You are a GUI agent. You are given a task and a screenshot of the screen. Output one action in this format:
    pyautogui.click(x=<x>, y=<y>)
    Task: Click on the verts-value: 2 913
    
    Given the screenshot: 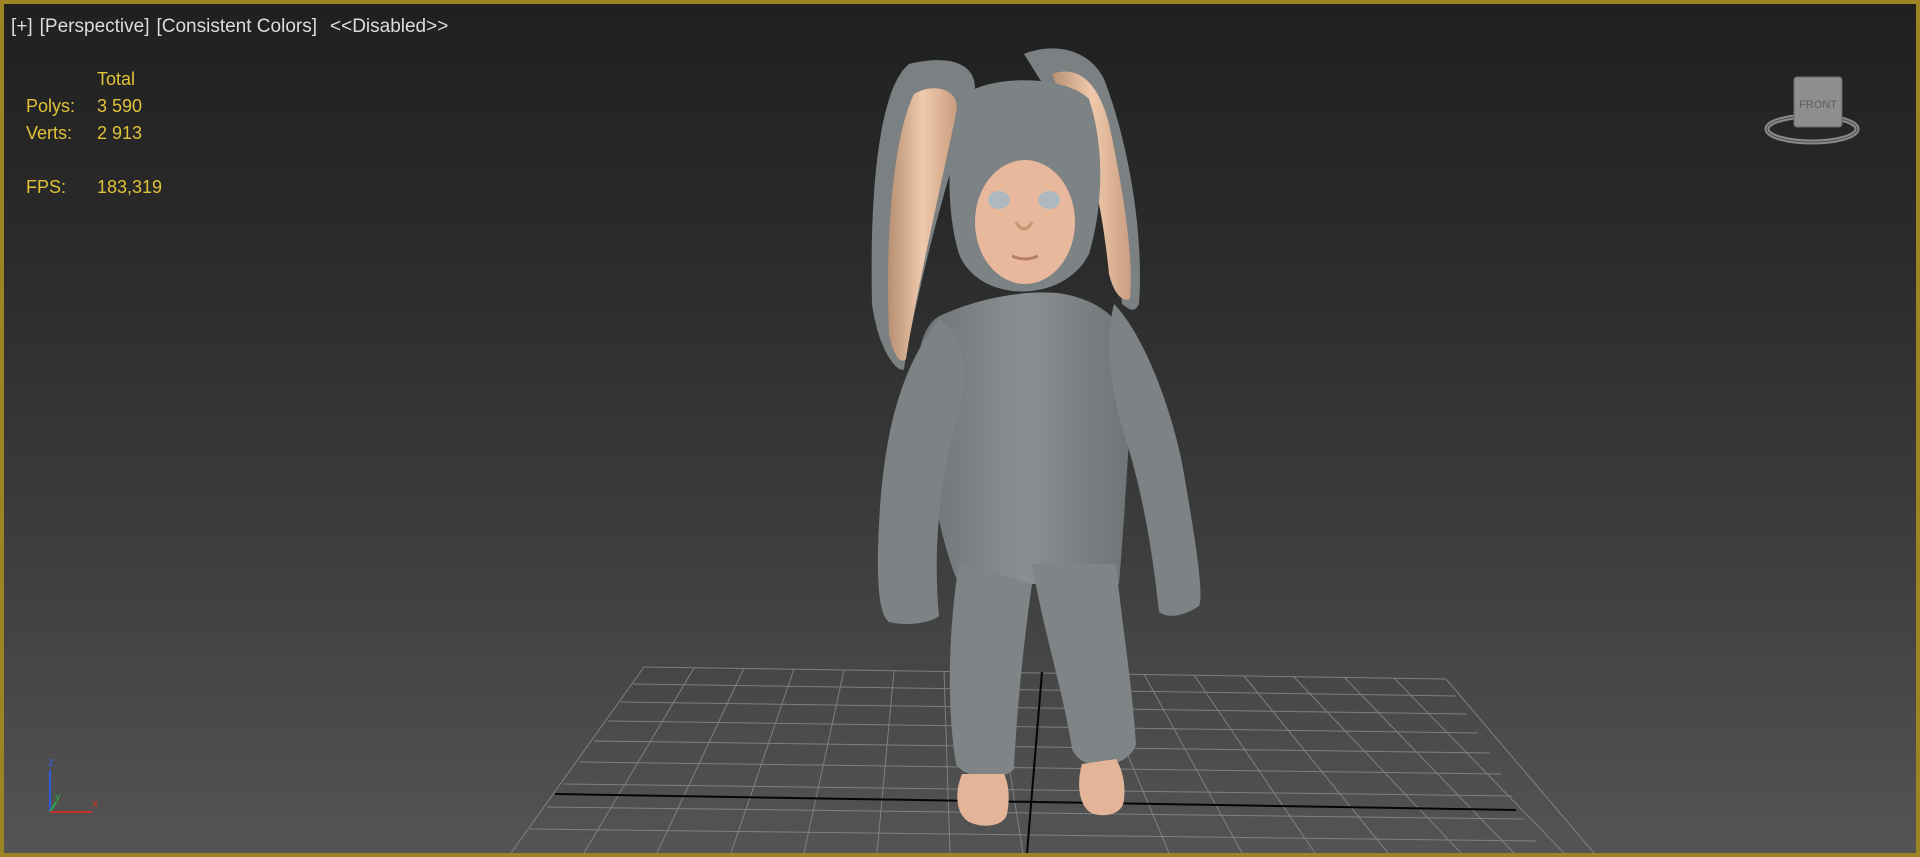 What is the action you would take?
    pyautogui.click(x=120, y=133)
    